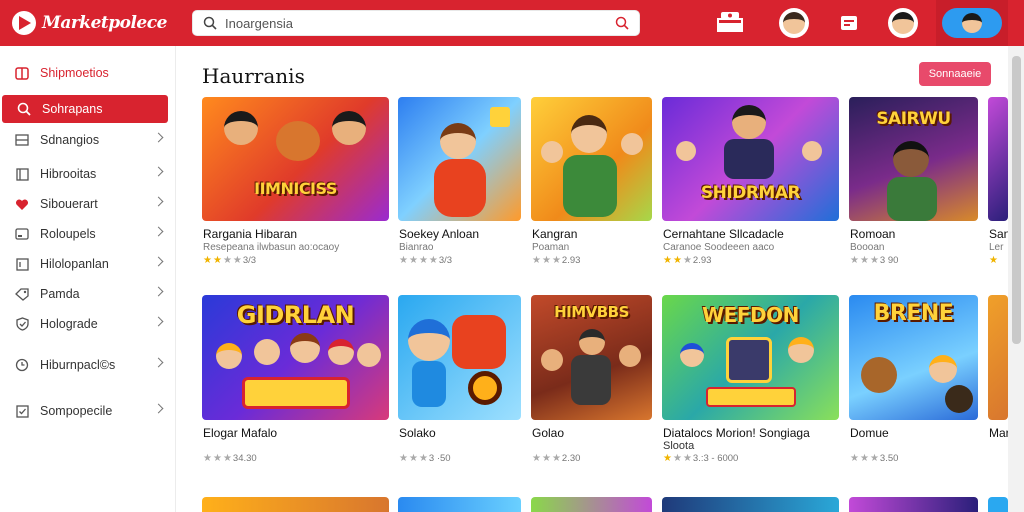 This screenshot has width=1024, height=512. Describe the element at coordinates (591, 312) in the screenshot. I see `game-thumbnail-art-text: HIMVBBS` at that location.